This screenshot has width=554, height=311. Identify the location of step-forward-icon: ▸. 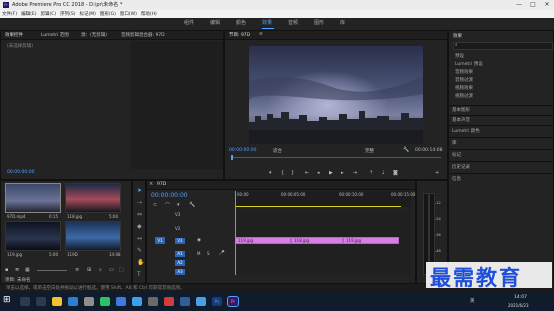
(342, 173).